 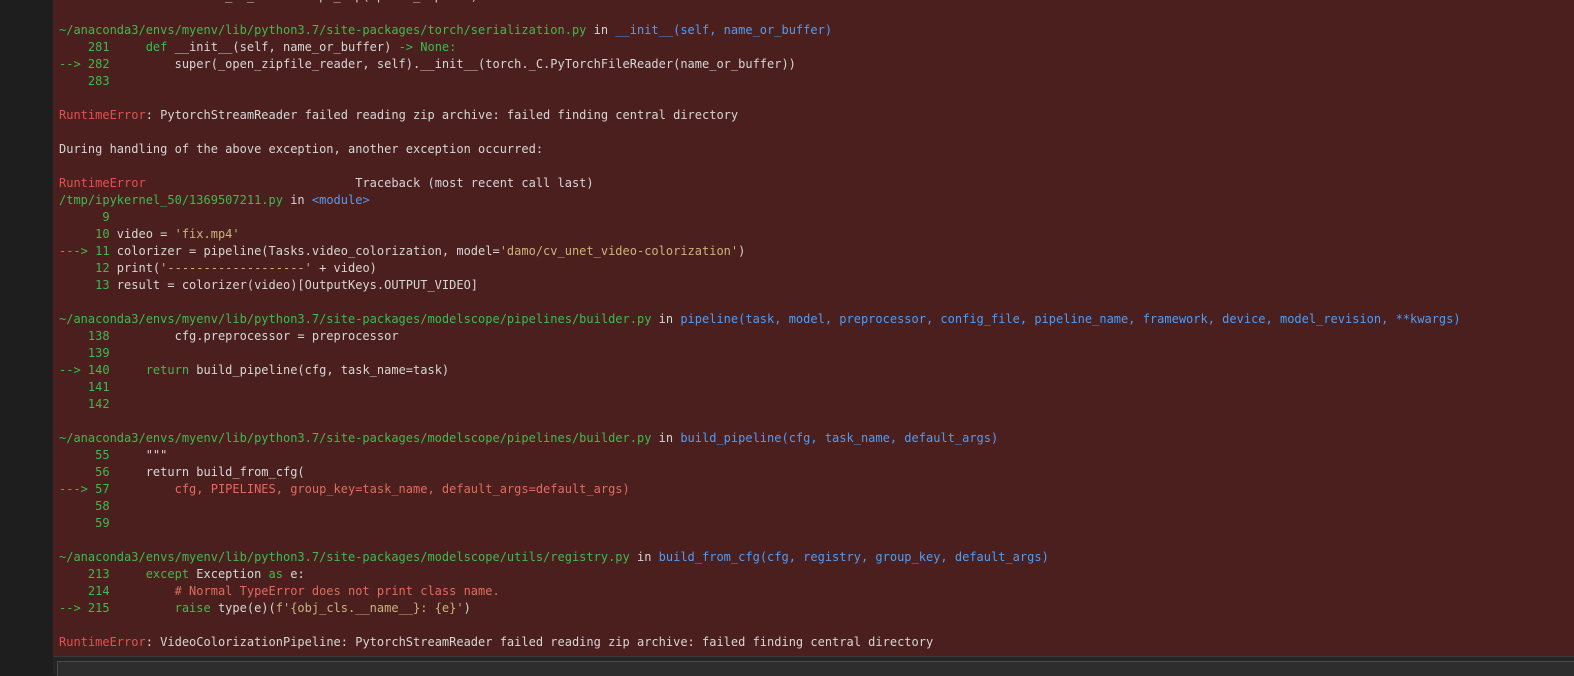 What do you see at coordinates (102, 455) in the screenshot?
I see `output-segment: 55` at bounding box center [102, 455].